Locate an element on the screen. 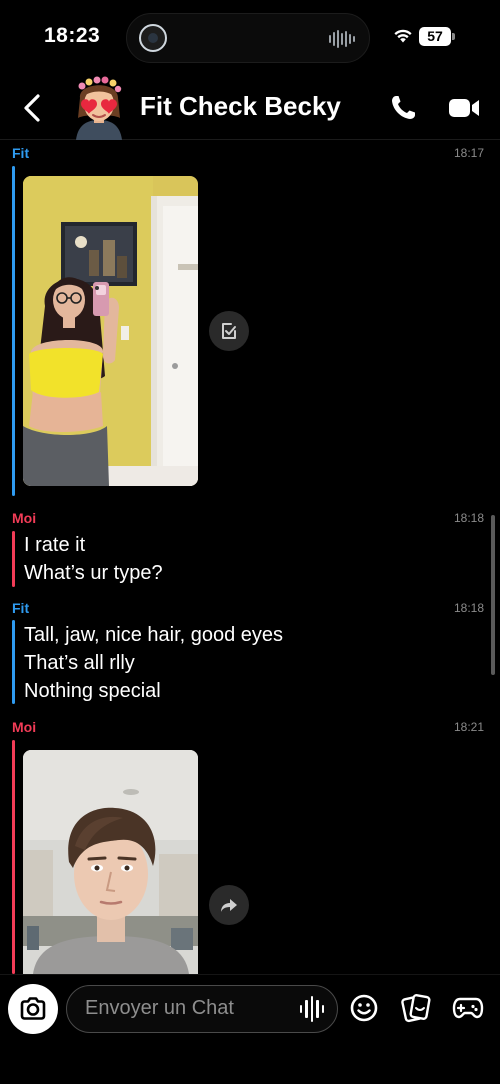  audio-activity-icon is located at coordinates (342, 39).